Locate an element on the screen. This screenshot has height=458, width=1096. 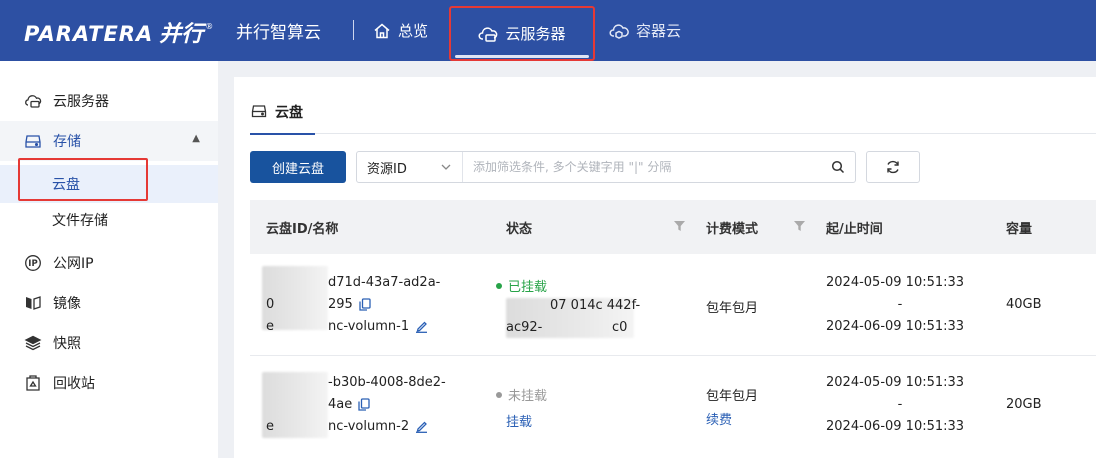
search-icon is located at coordinates (838, 167).